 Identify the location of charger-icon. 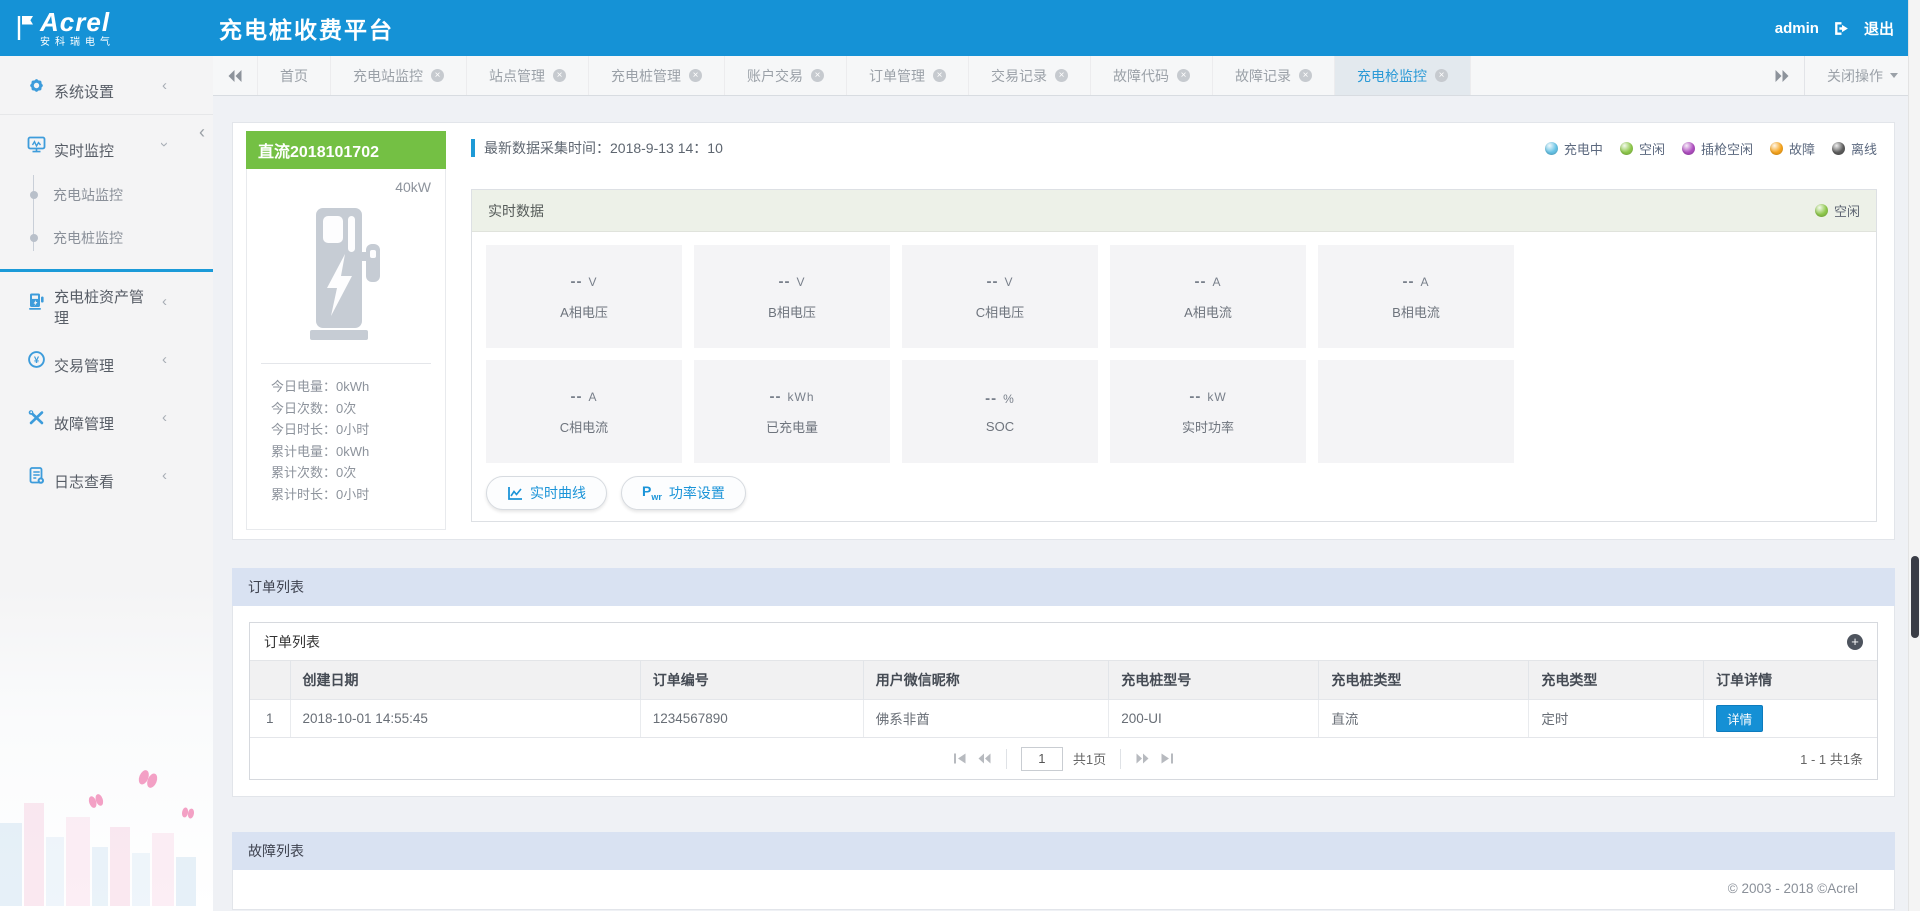
(36, 301).